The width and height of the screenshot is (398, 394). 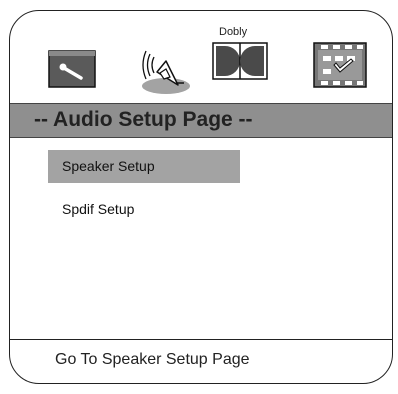 I want to click on dolby-setup-icon, so click(x=240, y=61).